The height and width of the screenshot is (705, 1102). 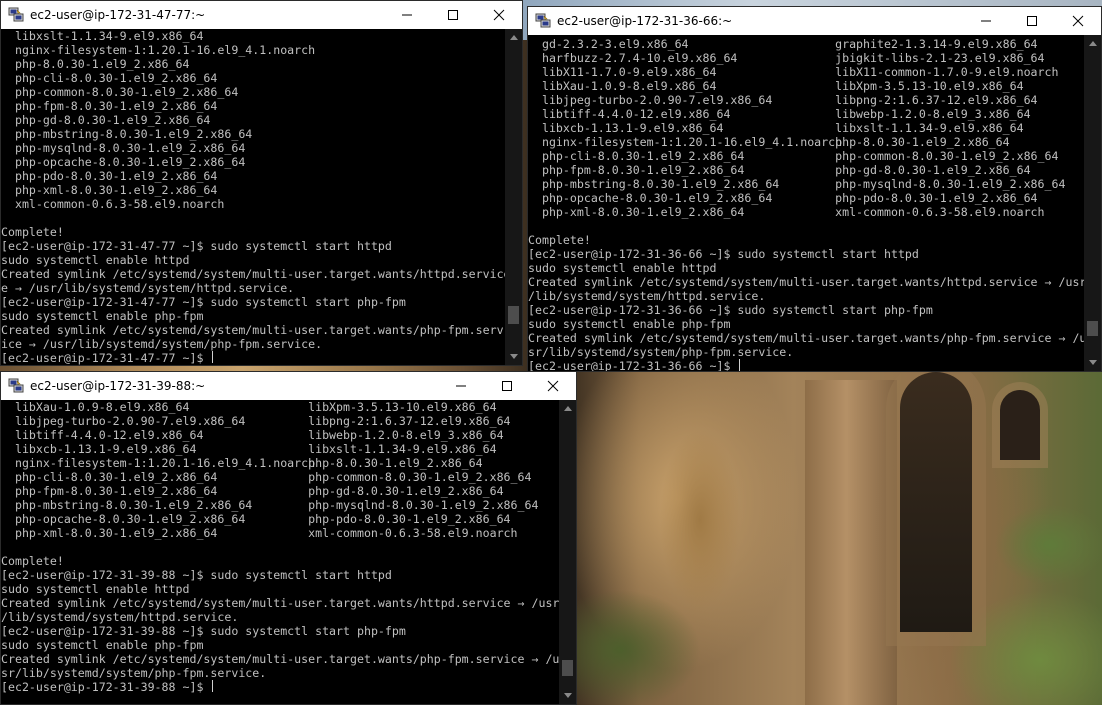 I want to click on title-bar: ec2-user@ip-172-31-47-77:~, so click(x=261, y=15).